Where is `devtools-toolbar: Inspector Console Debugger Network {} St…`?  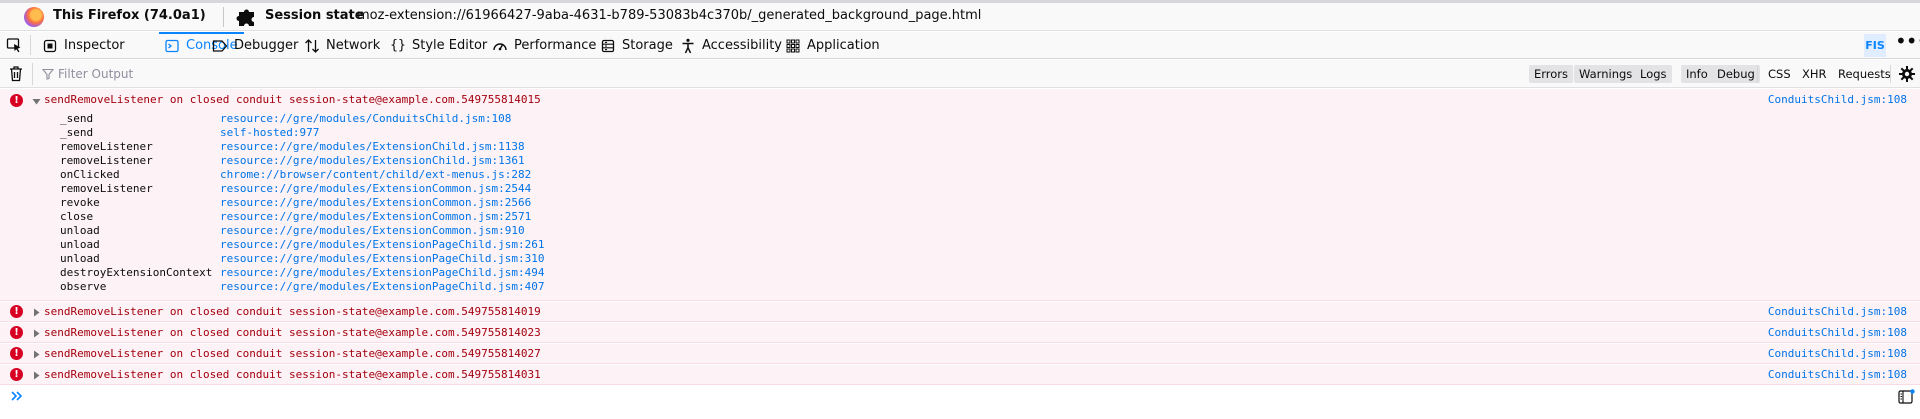
devtools-toolbar: Inspector Console Debugger Network {} St… is located at coordinates (960, 45).